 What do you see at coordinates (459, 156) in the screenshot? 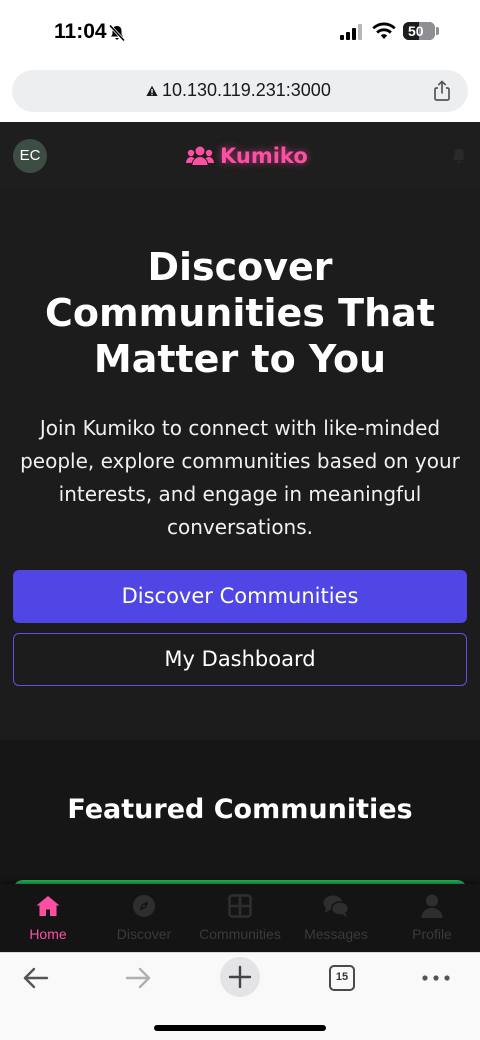
I see `notification-bell-icon` at bounding box center [459, 156].